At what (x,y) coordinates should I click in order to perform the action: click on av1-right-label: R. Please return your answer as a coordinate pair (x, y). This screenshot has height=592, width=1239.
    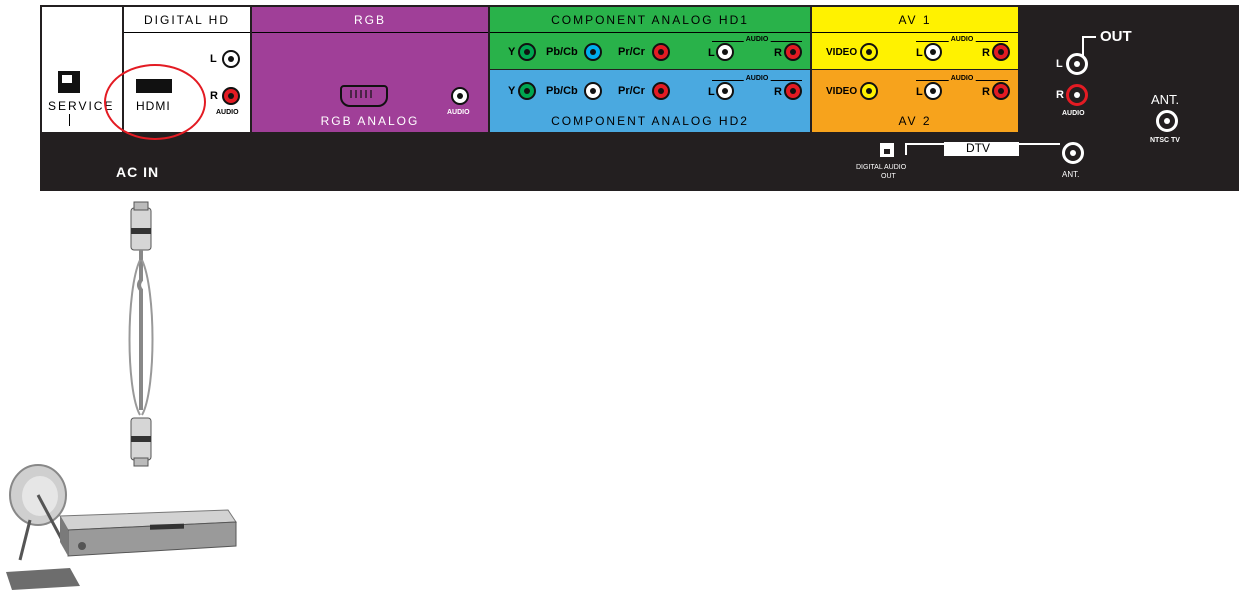
    Looking at the image, I should click on (986, 53).